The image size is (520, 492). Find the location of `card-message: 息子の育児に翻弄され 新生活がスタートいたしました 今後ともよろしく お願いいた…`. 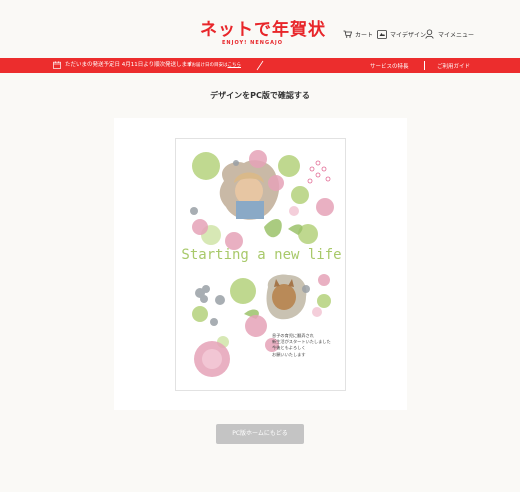

card-message: 息子の育児に翻弄され 新生活がスタートいたしました 今後ともよろしく お願いいた… is located at coordinates (301, 345).